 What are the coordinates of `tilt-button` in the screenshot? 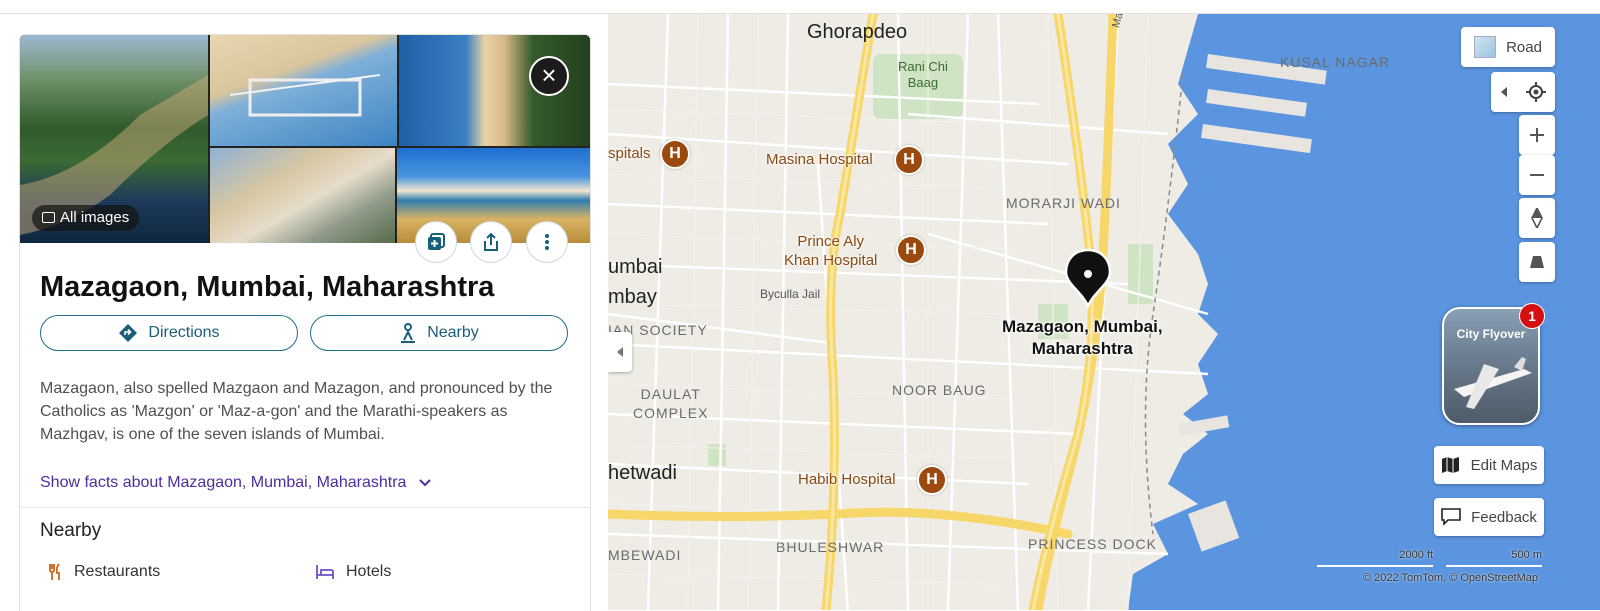 It's located at (1537, 262).